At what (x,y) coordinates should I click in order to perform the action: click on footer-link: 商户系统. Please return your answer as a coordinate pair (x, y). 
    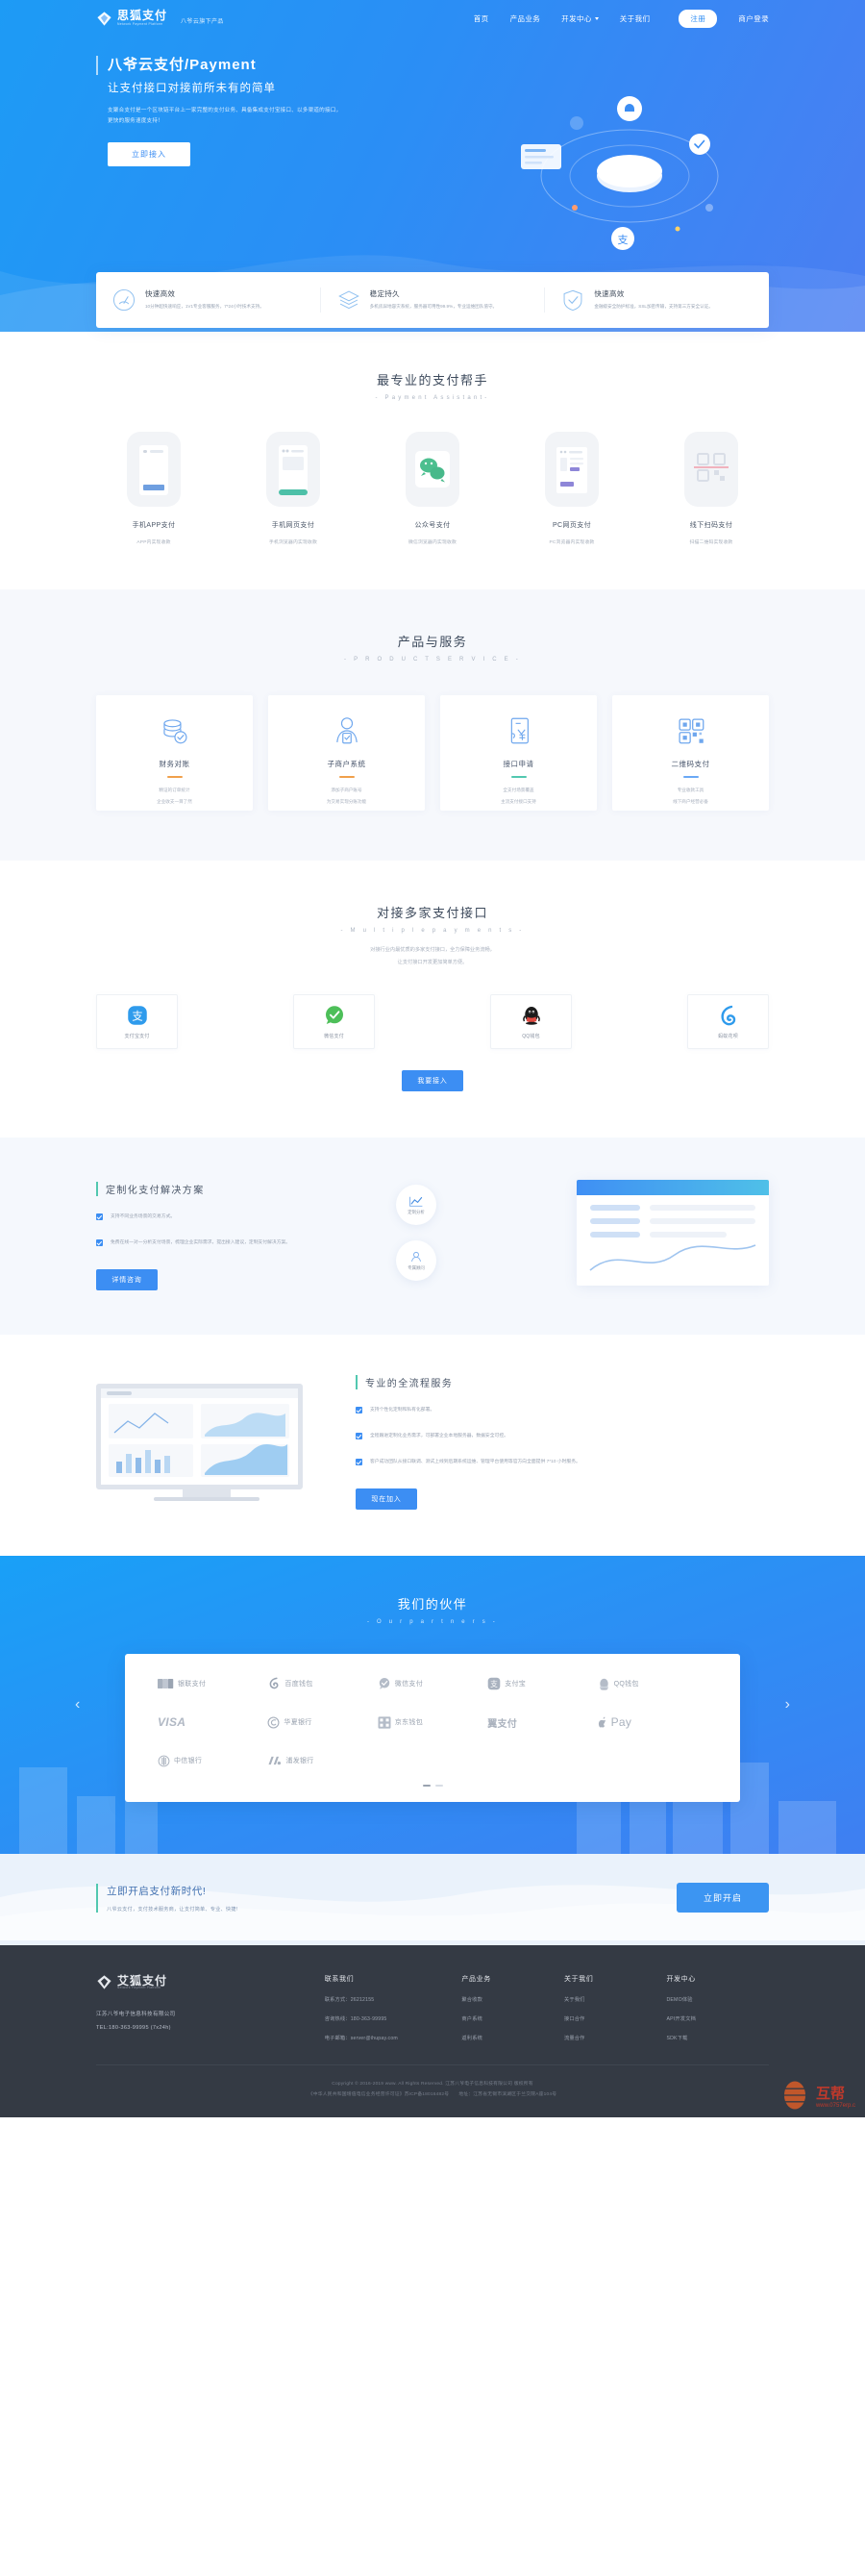
    Looking at the image, I should click on (512, 2018).